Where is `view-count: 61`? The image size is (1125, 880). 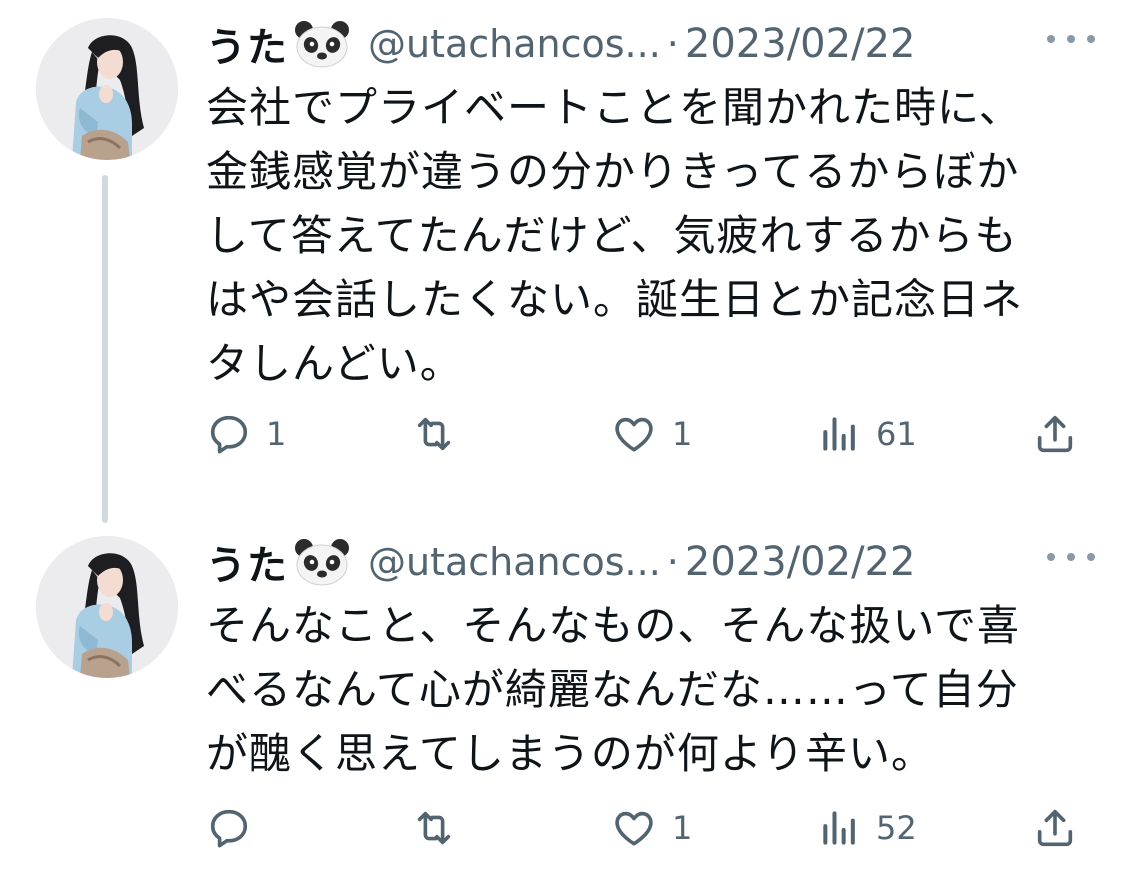
view-count: 61 is located at coordinates (896, 434).